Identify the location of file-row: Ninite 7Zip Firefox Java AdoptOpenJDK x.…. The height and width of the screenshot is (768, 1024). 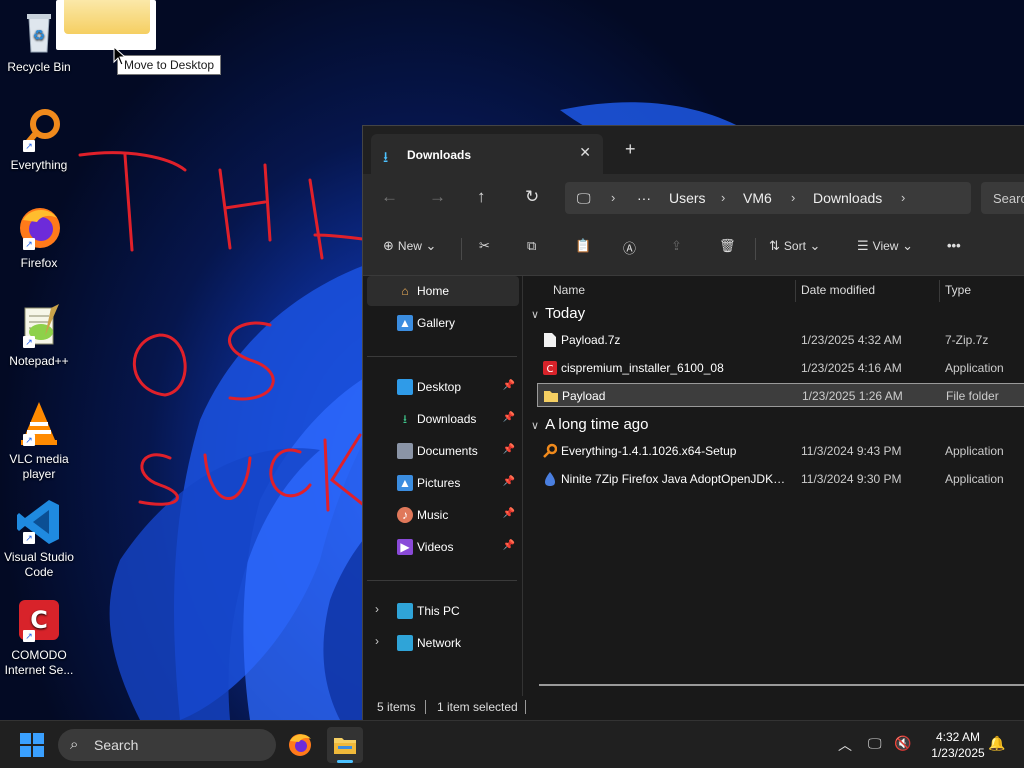
(780, 479).